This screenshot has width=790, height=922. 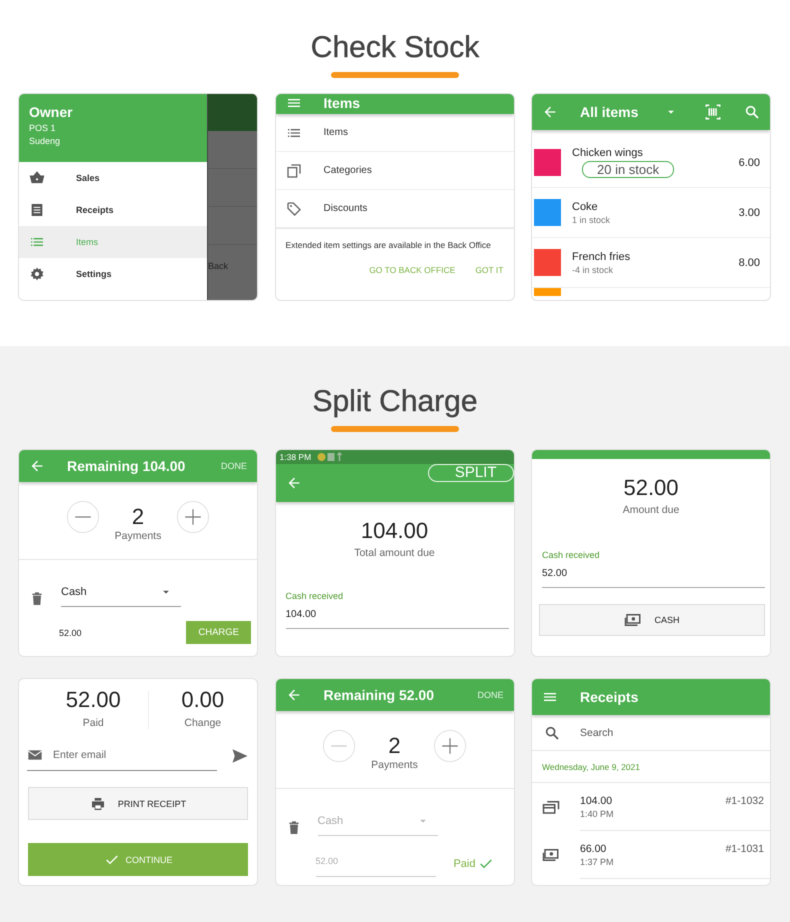 What do you see at coordinates (651, 767) in the screenshot?
I see `date-header: Wednesday, June 9, 2021` at bounding box center [651, 767].